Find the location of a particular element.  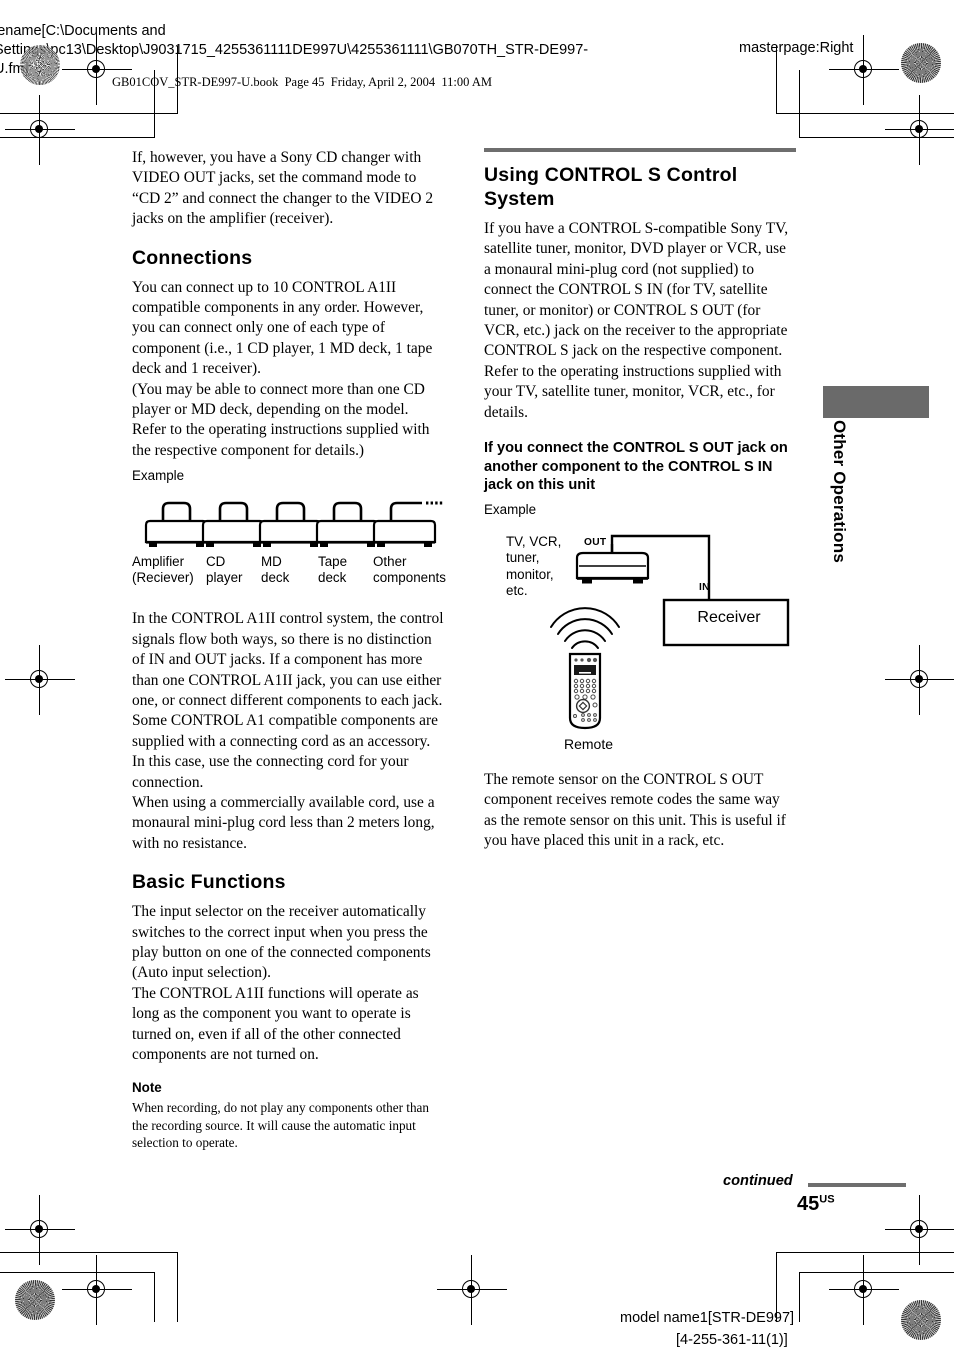

heading-basic-functions: Basic Functions is located at coordinates (209, 882).